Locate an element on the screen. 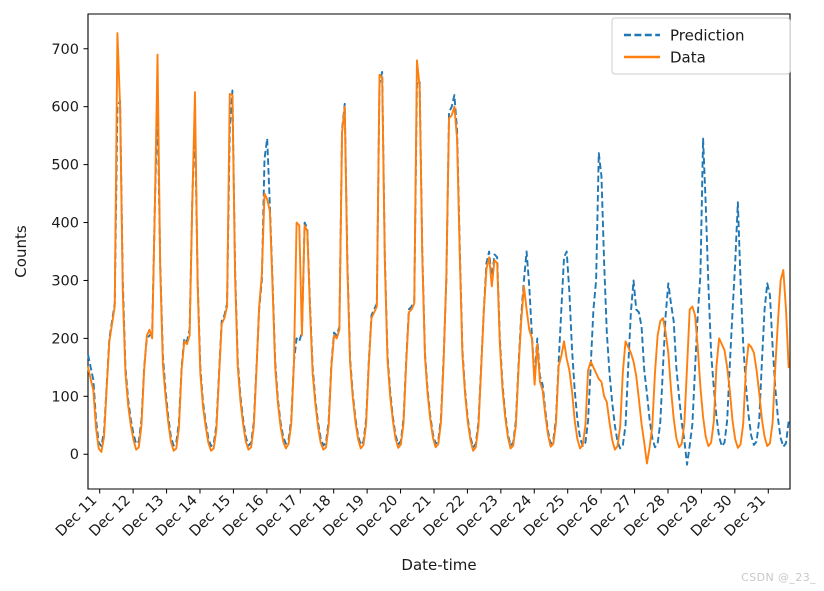 This screenshot has width=824, height=591. y-tick-label: 0 is located at coordinates (74, 455).